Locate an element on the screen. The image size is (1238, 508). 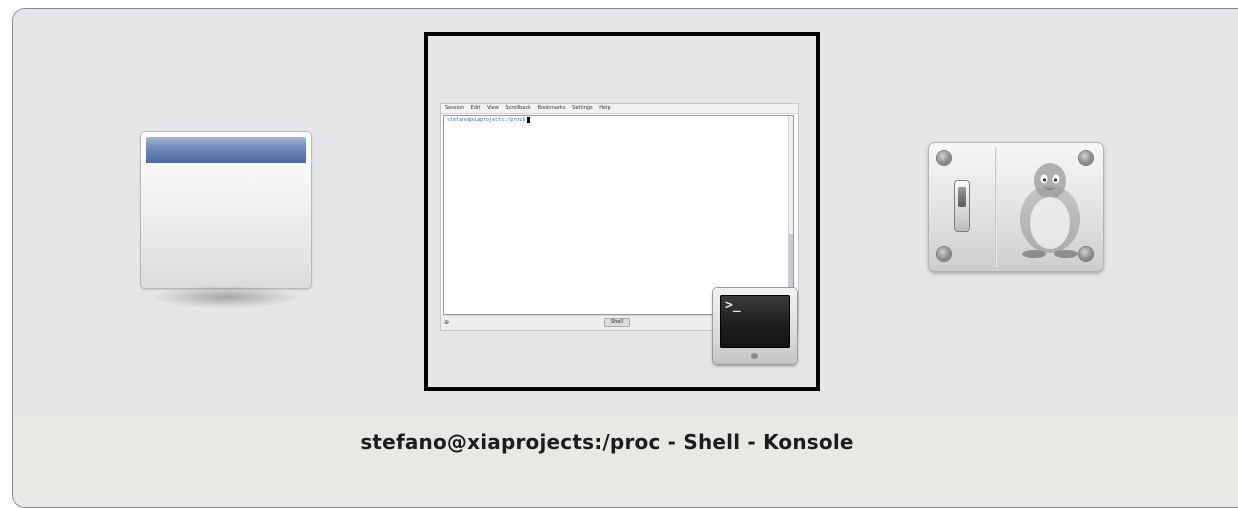
terminal-cursor is located at coordinates (529, 120).